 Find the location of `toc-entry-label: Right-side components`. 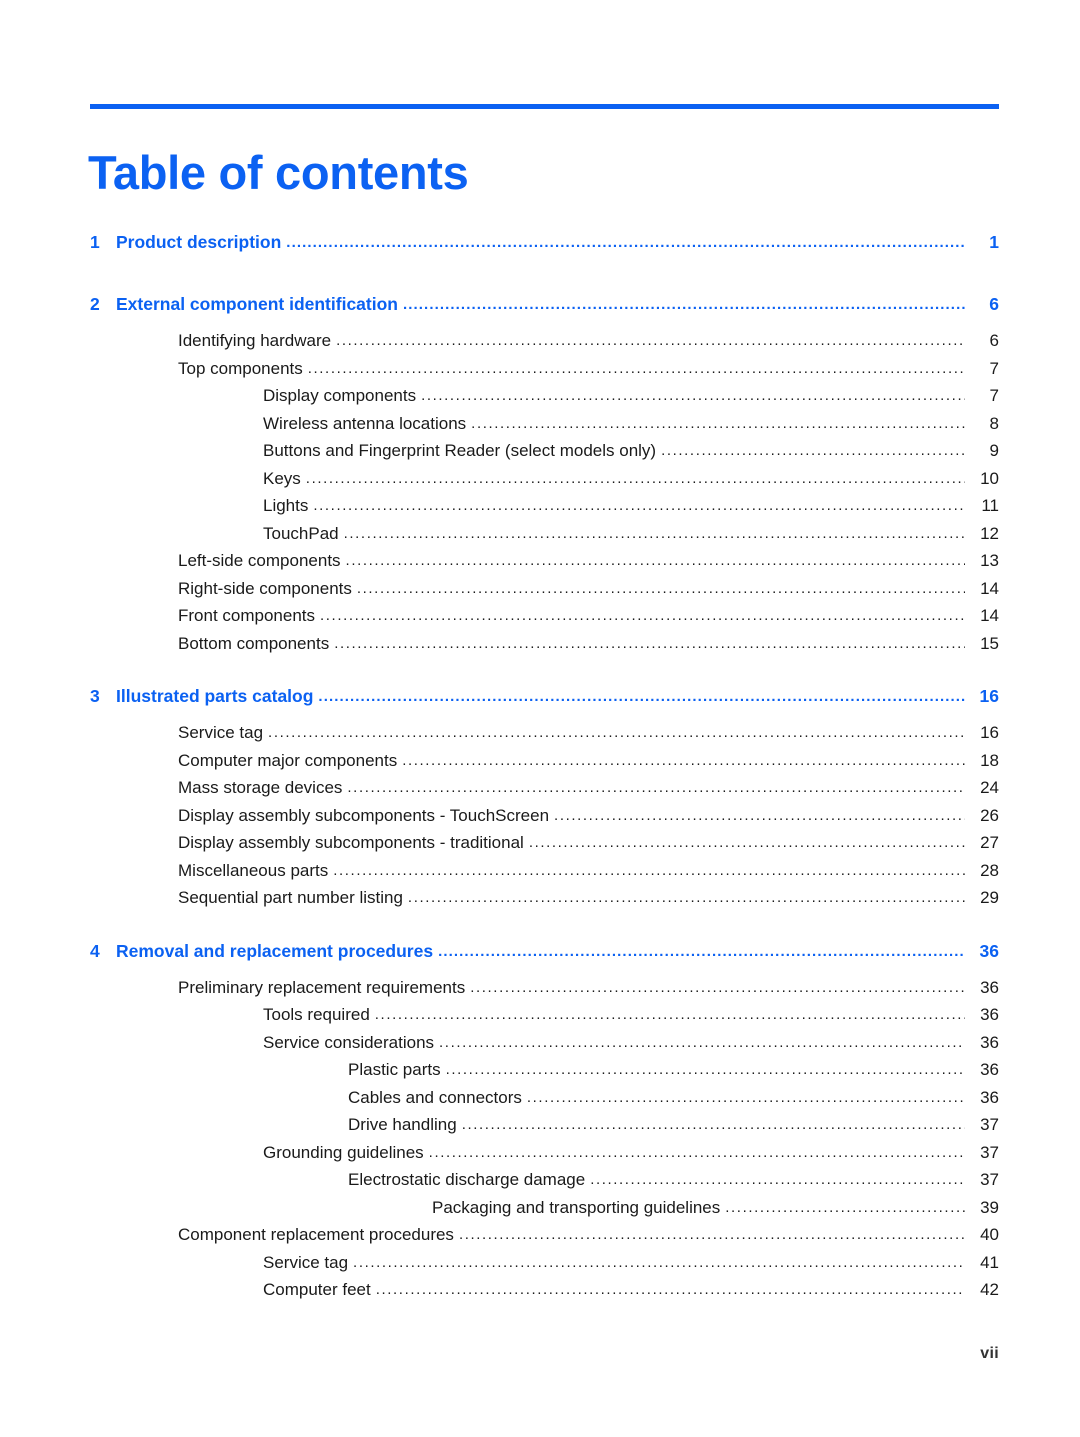

toc-entry-label: Right-side components is located at coordinates (265, 588).